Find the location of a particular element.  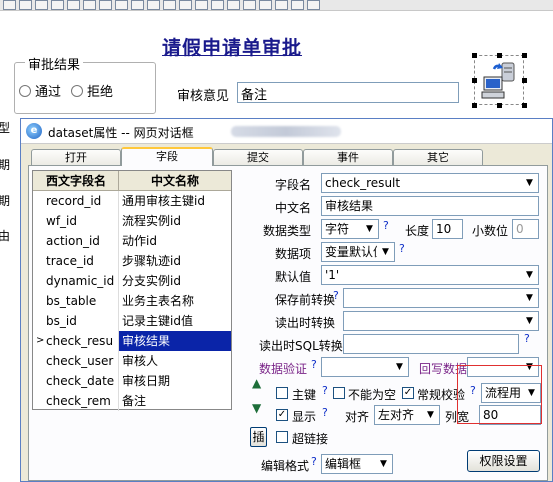

cell-cn-name: 备注 is located at coordinates (175, 401).